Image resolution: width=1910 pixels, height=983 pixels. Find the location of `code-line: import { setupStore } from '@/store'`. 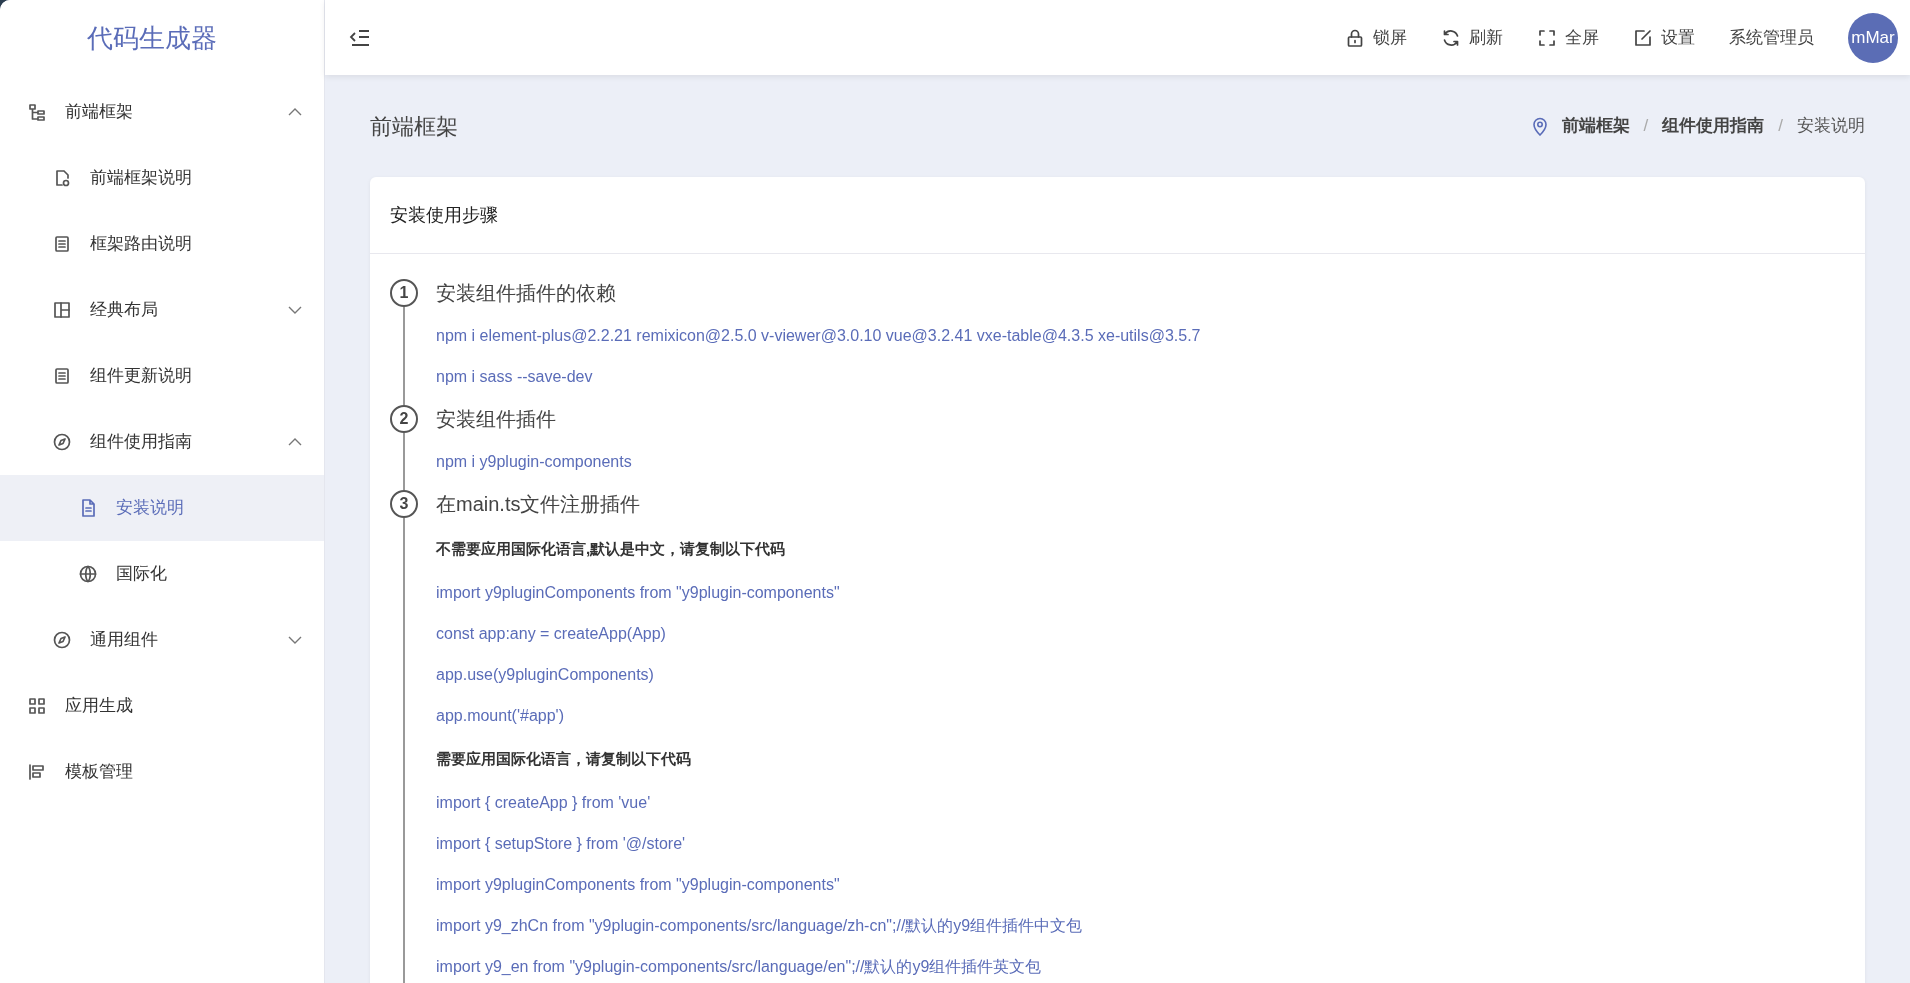

code-line: import { setupStore } from '@/store' is located at coordinates (561, 843).